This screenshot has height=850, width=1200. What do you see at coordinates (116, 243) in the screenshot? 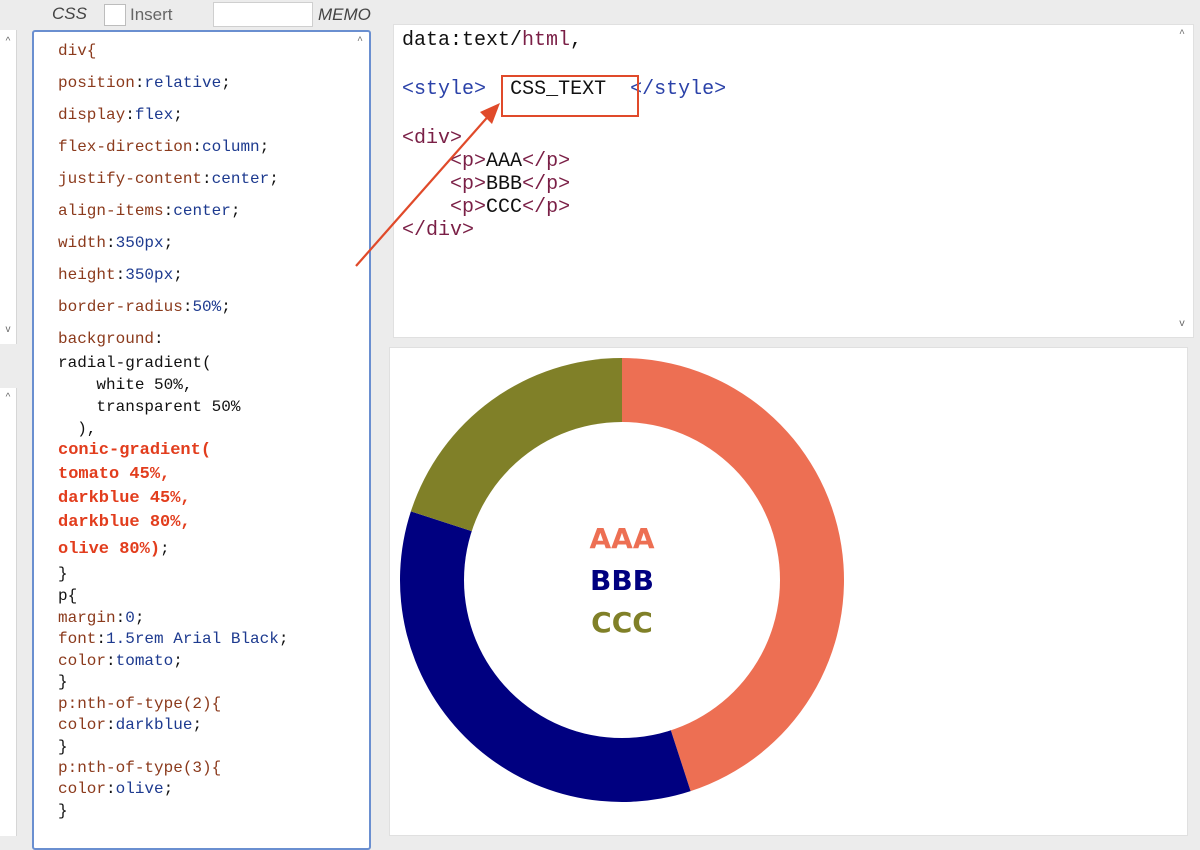
I see `css-code-line: width:350px;` at bounding box center [116, 243].